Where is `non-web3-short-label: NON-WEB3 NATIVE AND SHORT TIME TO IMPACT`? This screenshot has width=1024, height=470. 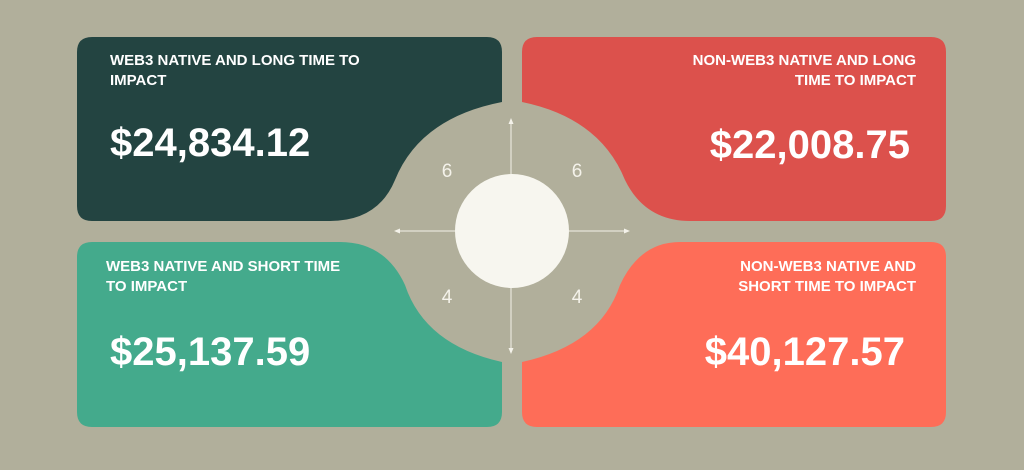 non-web3-short-label: NON-WEB3 NATIVE AND SHORT TIME TO IMPACT is located at coordinates (827, 276).